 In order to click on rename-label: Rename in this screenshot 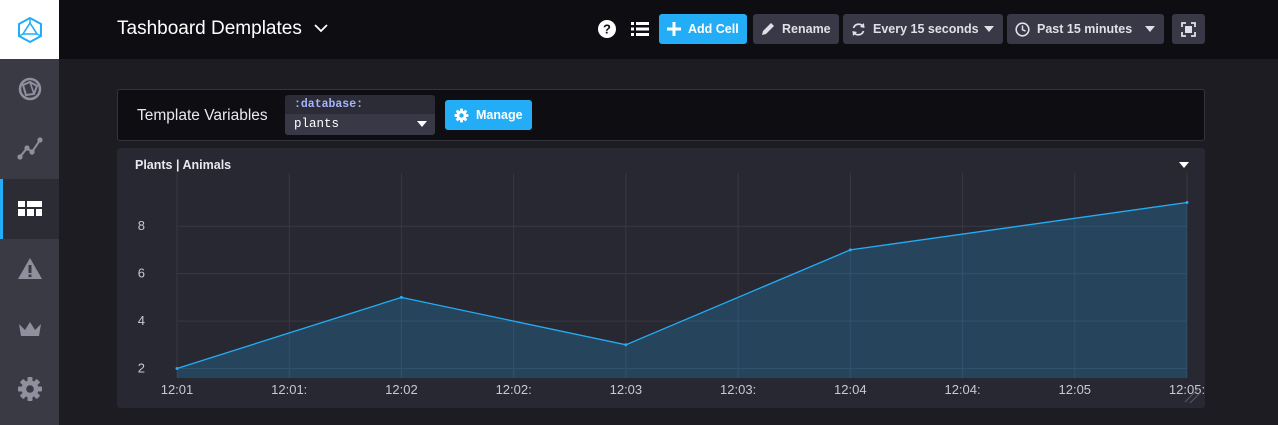, I will do `click(806, 29)`.